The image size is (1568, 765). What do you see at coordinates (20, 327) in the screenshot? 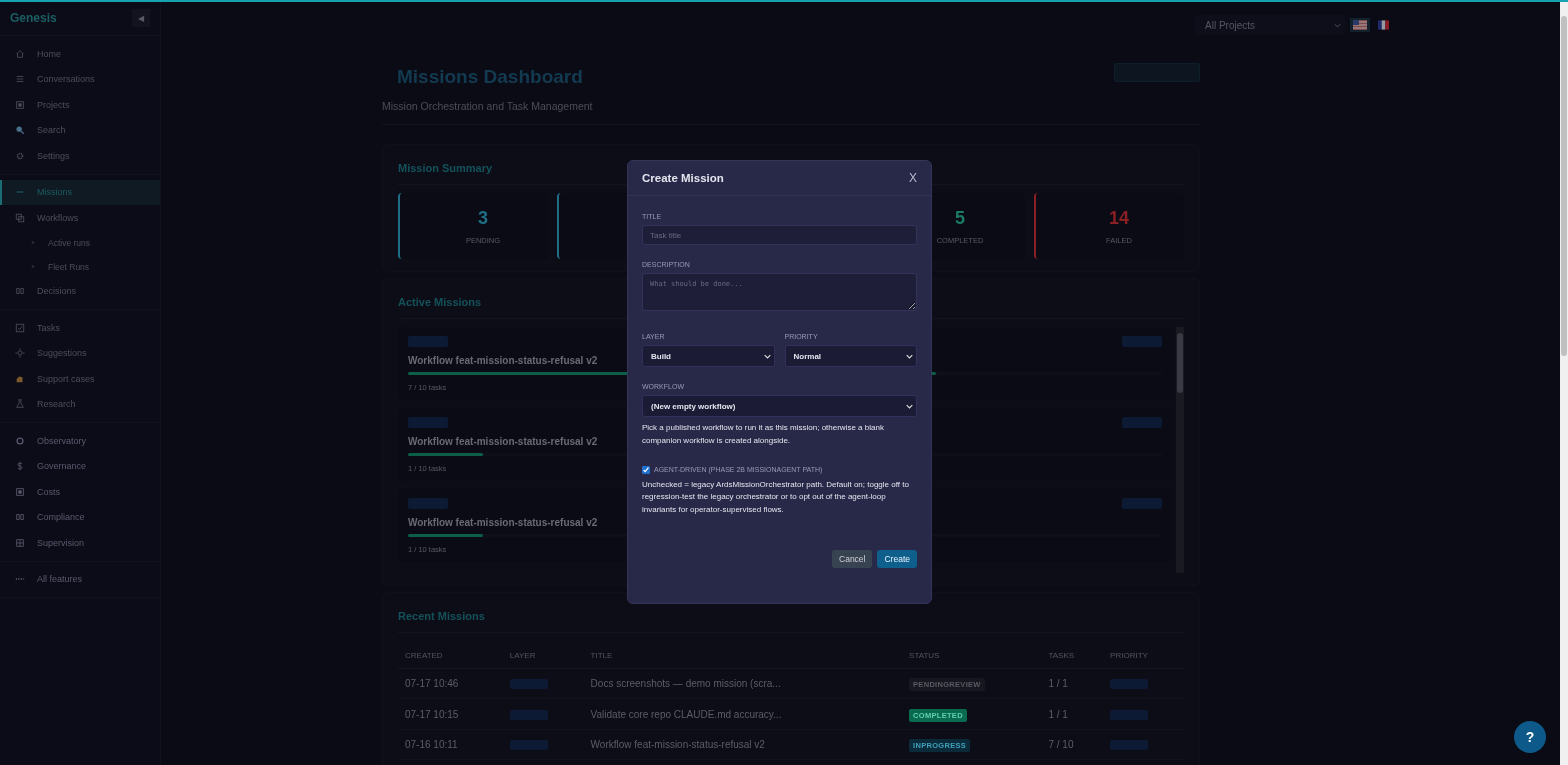
I see `check-icon` at bounding box center [20, 327].